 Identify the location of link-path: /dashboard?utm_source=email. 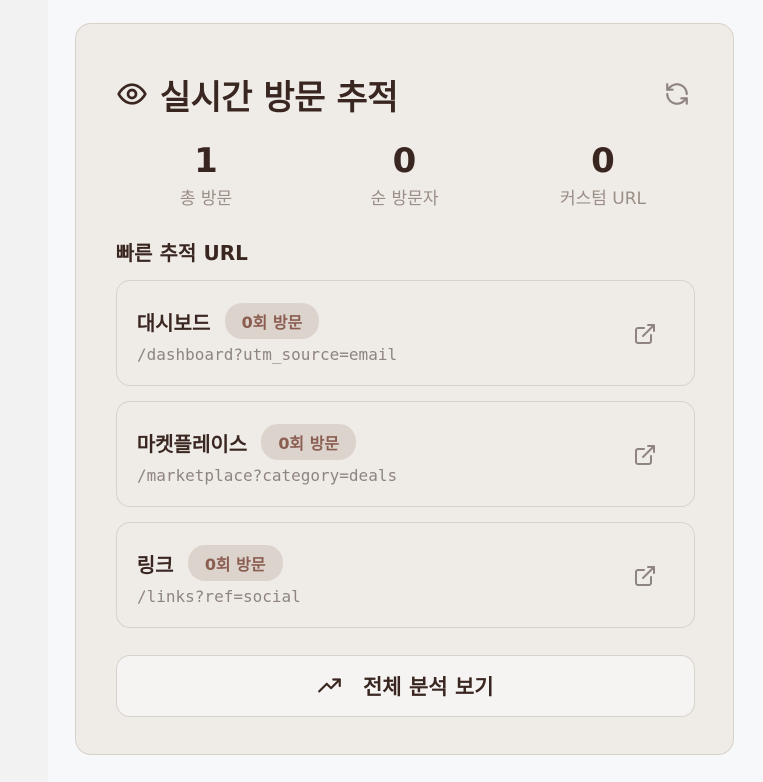
(267, 354).